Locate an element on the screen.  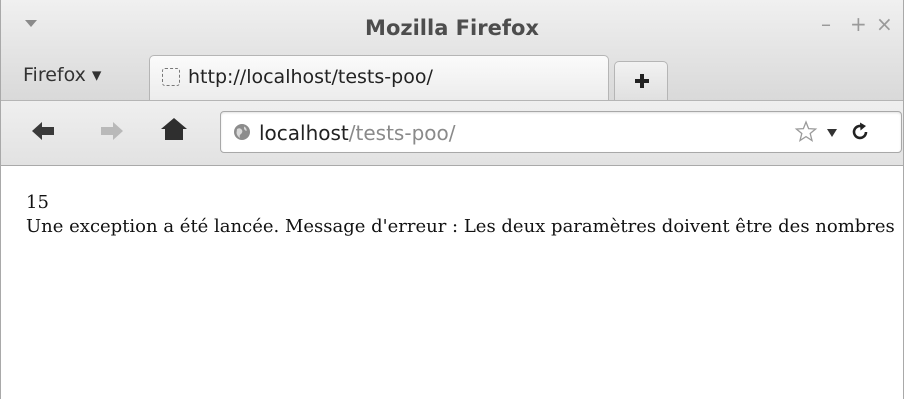
forward-button is located at coordinates (112, 133).